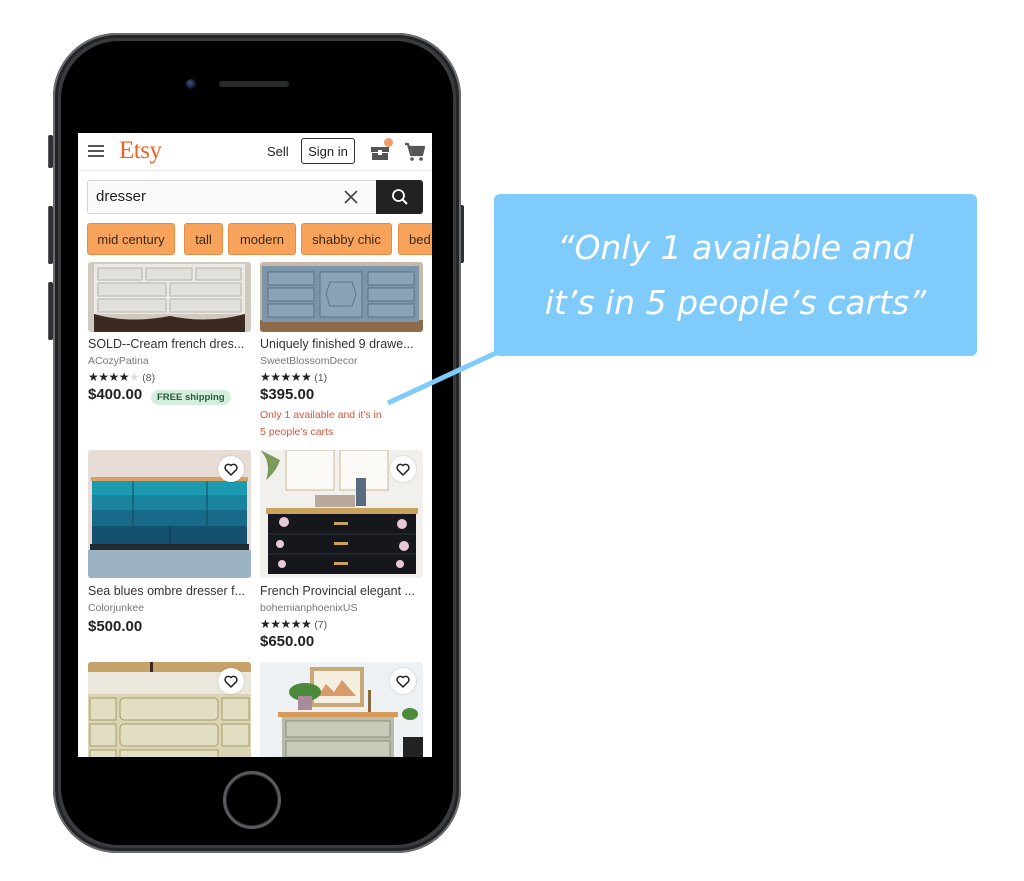 The width and height of the screenshot is (1024, 881). Describe the element at coordinates (96, 151) in the screenshot. I see `hamburger-icon` at that location.